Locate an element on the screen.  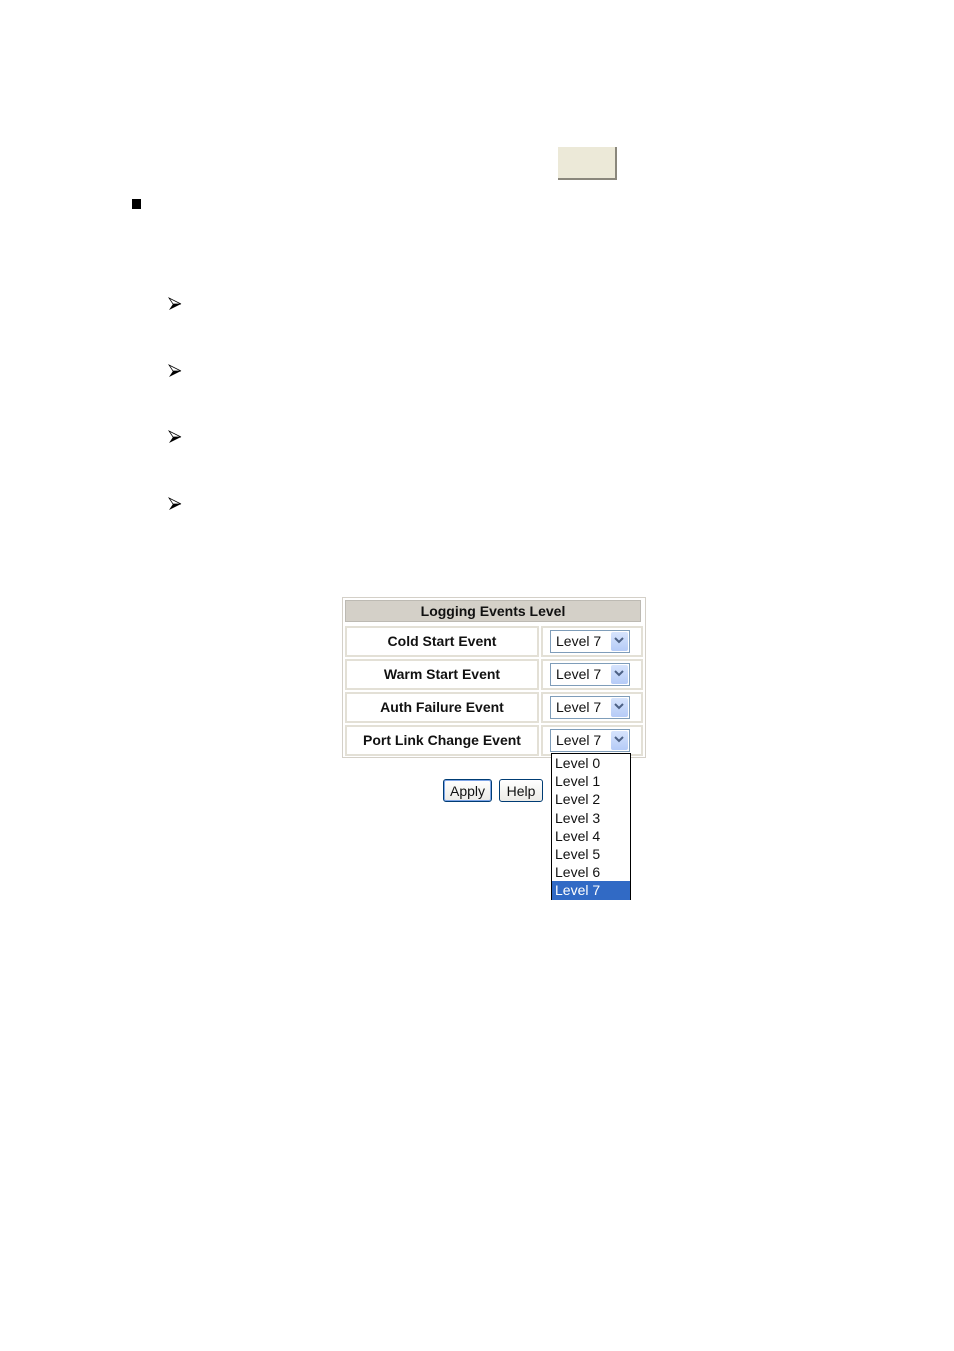
dropdown-option: Level 2 is located at coordinates (591, 799).